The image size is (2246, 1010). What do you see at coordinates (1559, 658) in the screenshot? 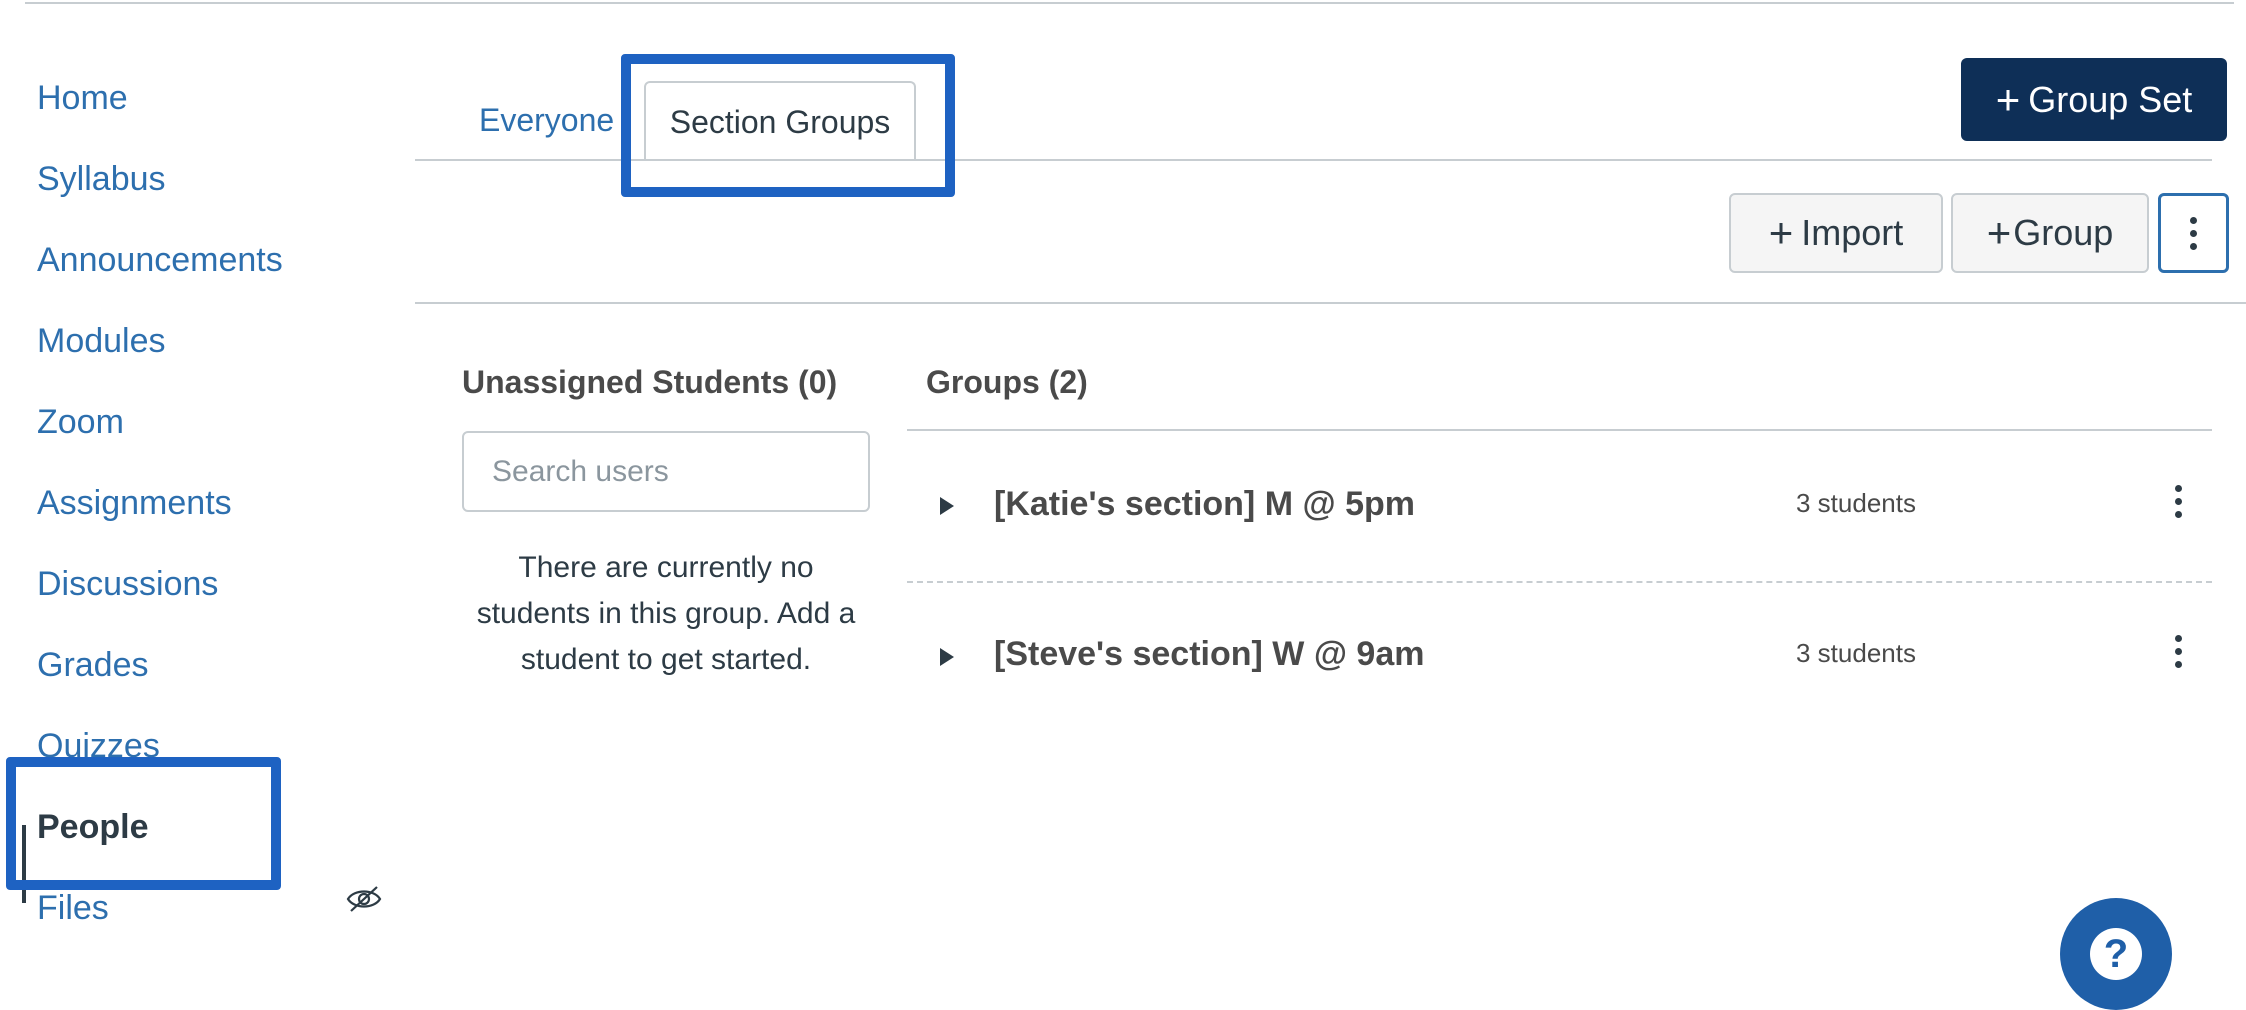
I see `group-row: [Steve's section] W @ 9am 3 students` at bounding box center [1559, 658].